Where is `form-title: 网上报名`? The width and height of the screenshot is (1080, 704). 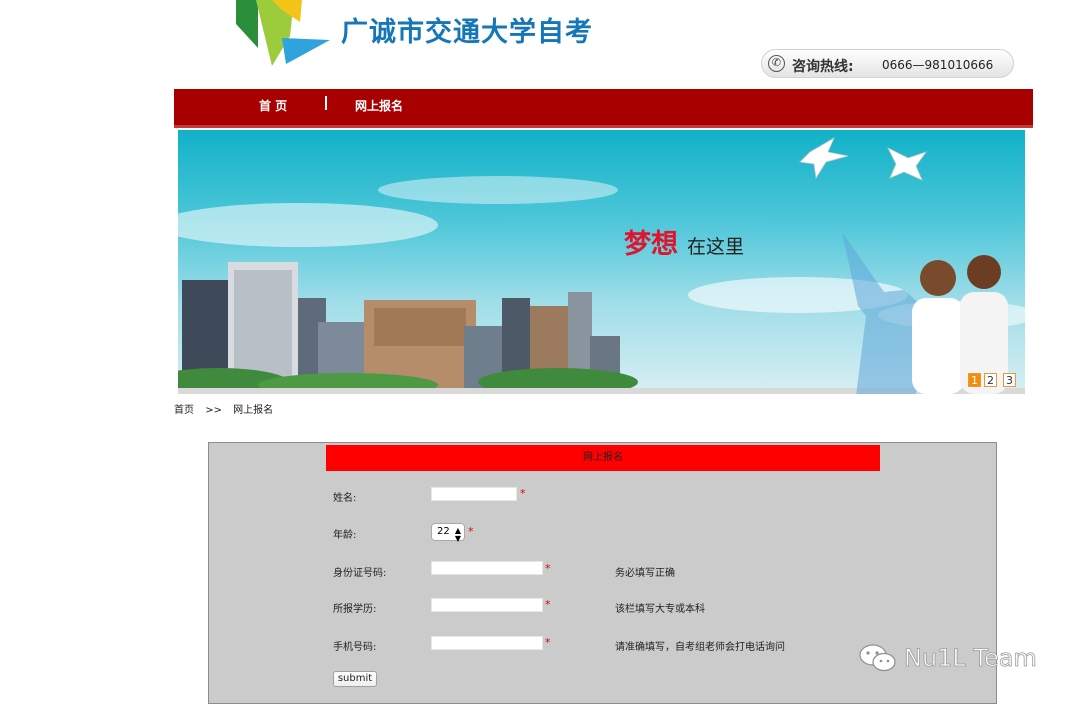
form-title: 网上报名 is located at coordinates (603, 458).